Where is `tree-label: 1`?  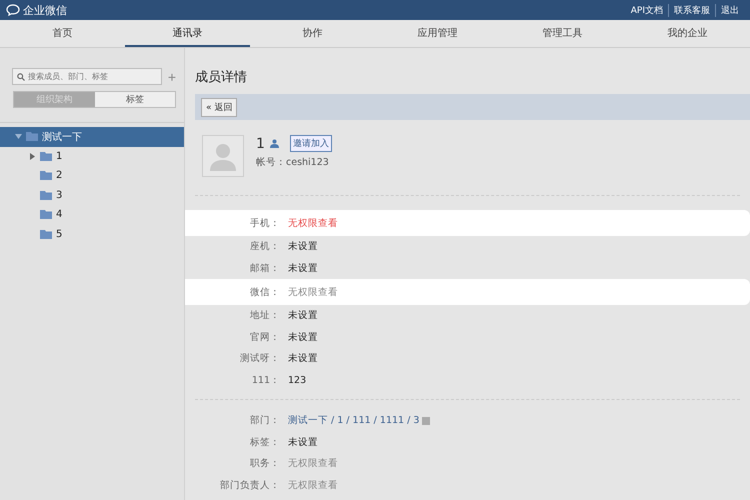 tree-label: 1 is located at coordinates (59, 156).